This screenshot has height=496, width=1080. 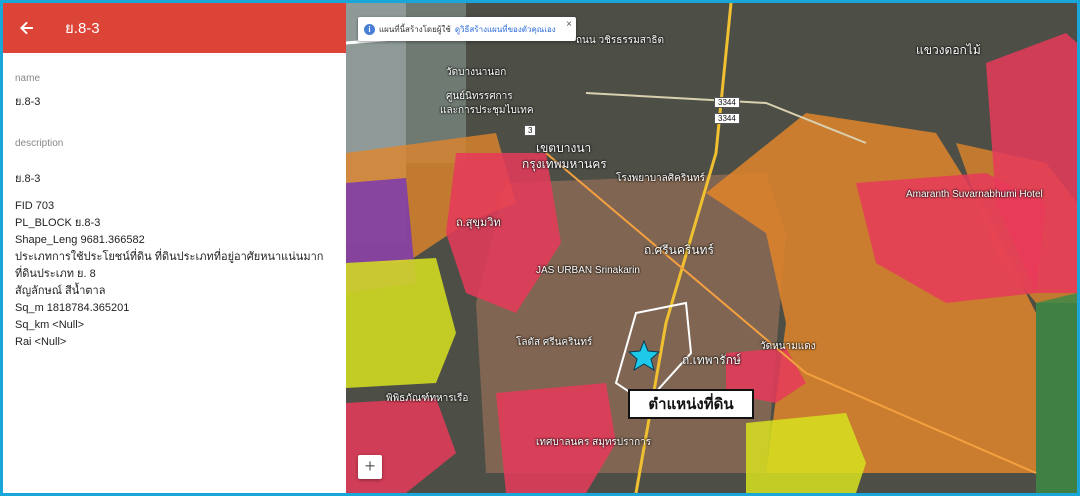 I want to click on description-line: สัญลักษณ์ สีน้ำตาล, so click(x=60, y=291).